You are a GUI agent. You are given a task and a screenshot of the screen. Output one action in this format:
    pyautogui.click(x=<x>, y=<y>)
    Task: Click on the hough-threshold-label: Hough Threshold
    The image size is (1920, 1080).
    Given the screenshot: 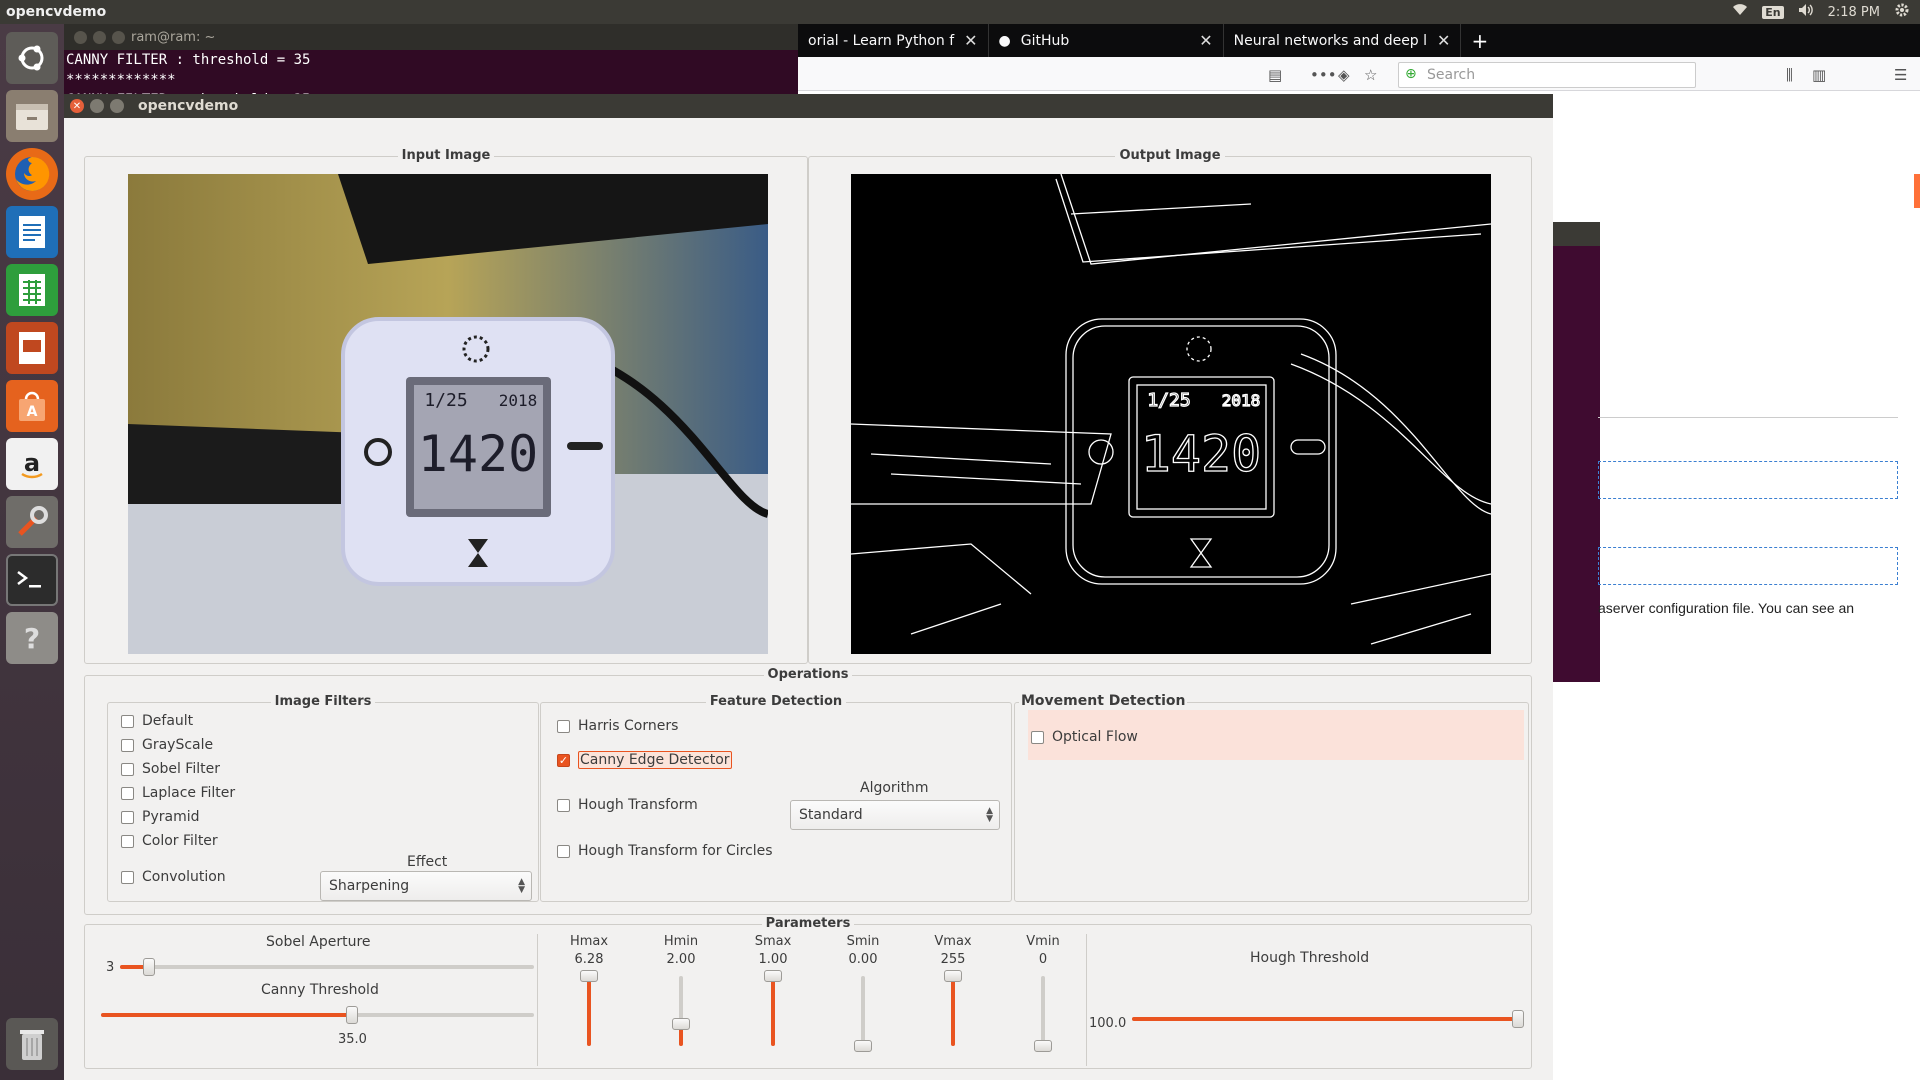 What is the action you would take?
    pyautogui.click(x=1310, y=958)
    